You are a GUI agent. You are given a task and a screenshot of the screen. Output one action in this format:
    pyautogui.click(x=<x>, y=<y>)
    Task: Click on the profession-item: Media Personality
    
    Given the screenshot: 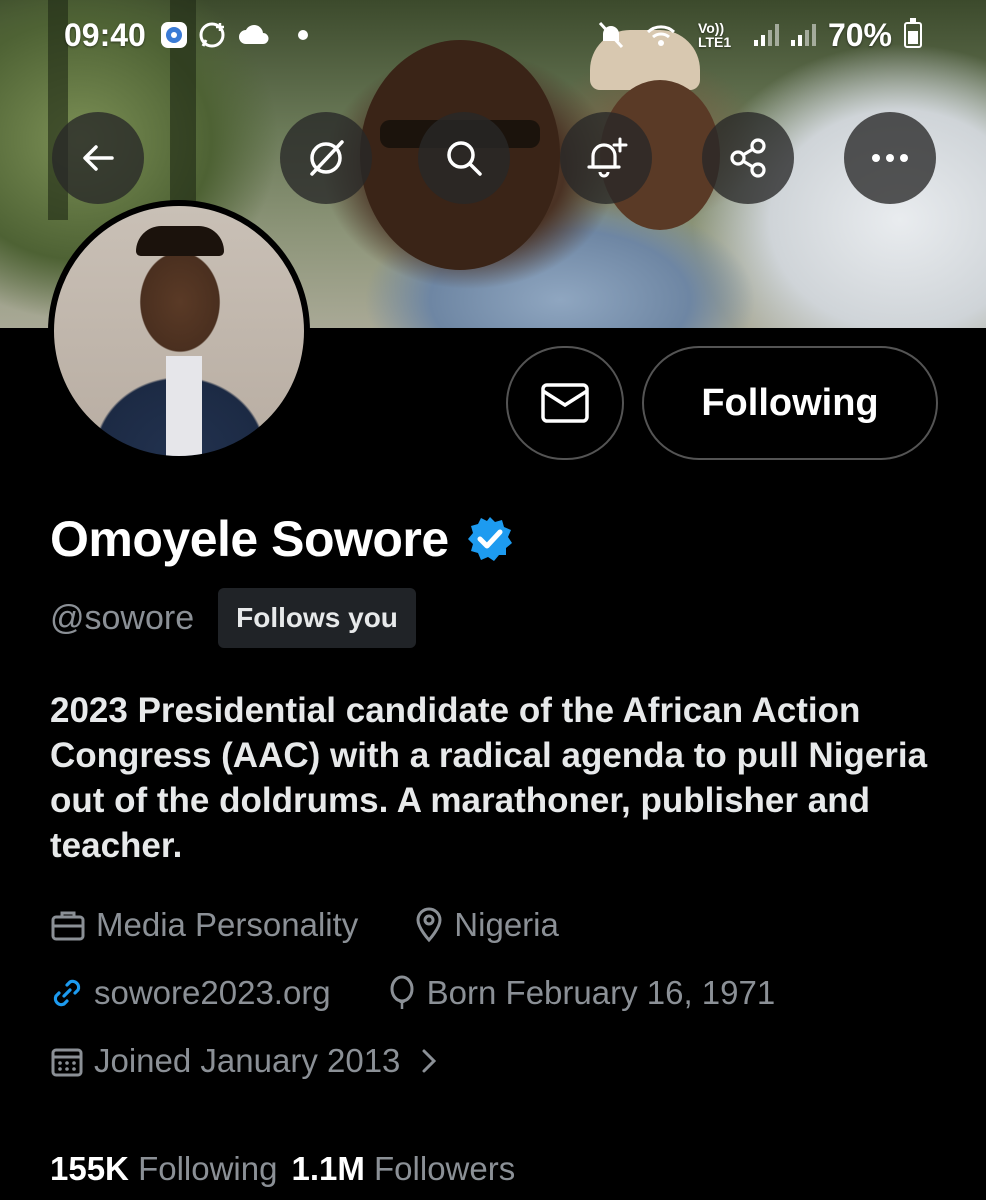 What is the action you would take?
    pyautogui.click(x=204, y=925)
    